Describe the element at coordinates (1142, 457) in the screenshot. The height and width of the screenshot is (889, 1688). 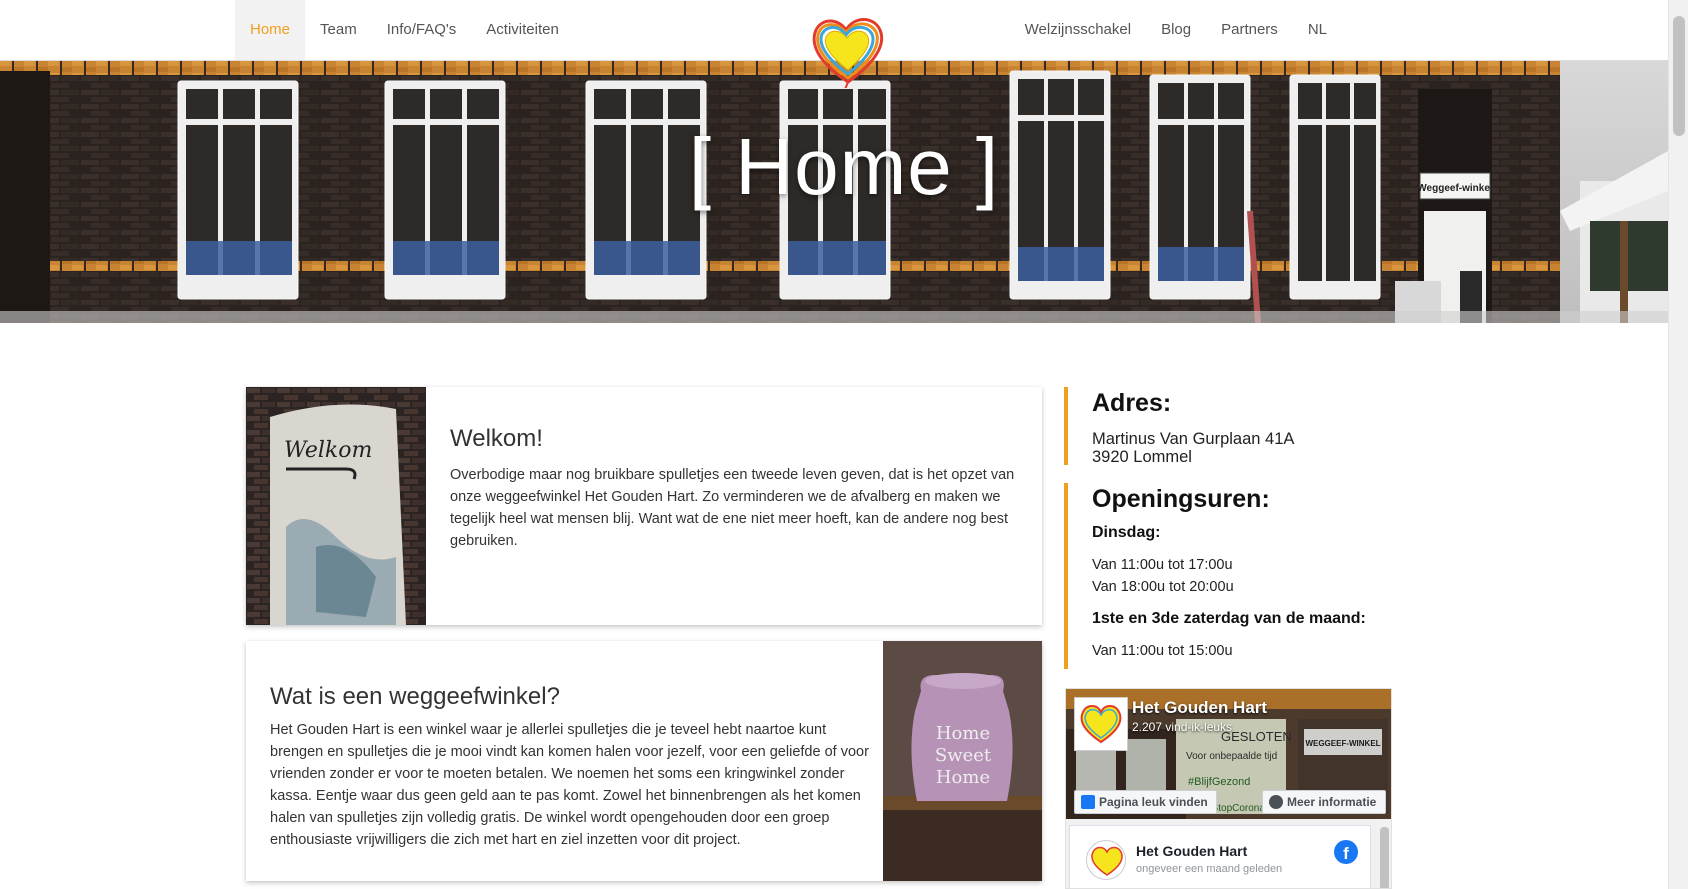
I see `address-city: 3920 Lommel` at that location.